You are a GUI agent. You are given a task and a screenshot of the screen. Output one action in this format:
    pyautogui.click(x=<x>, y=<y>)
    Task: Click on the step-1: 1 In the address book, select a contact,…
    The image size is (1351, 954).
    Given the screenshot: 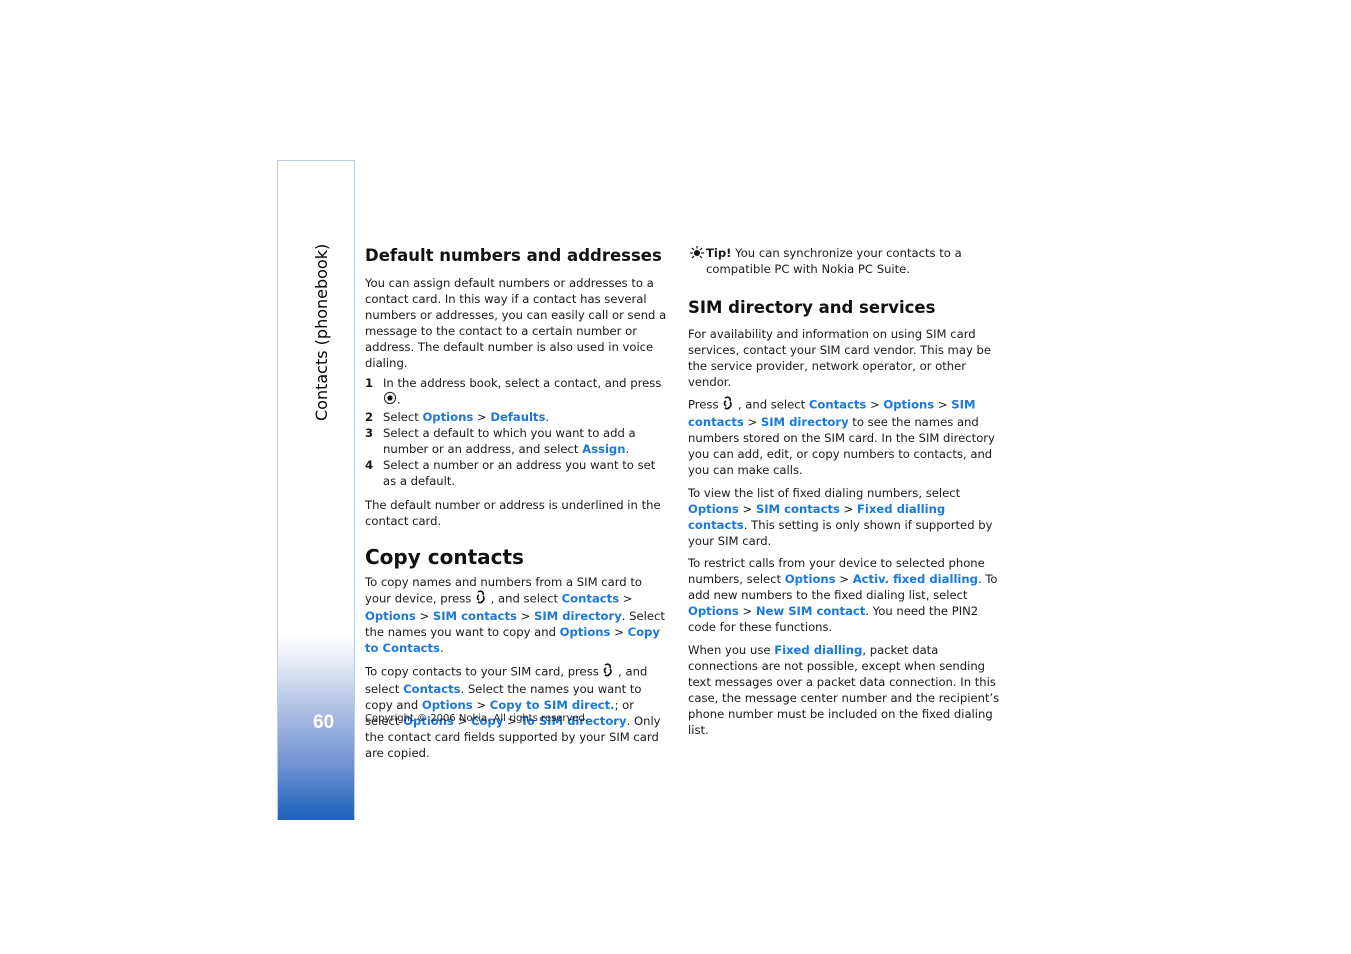 What is the action you would take?
    pyautogui.click(x=517, y=392)
    